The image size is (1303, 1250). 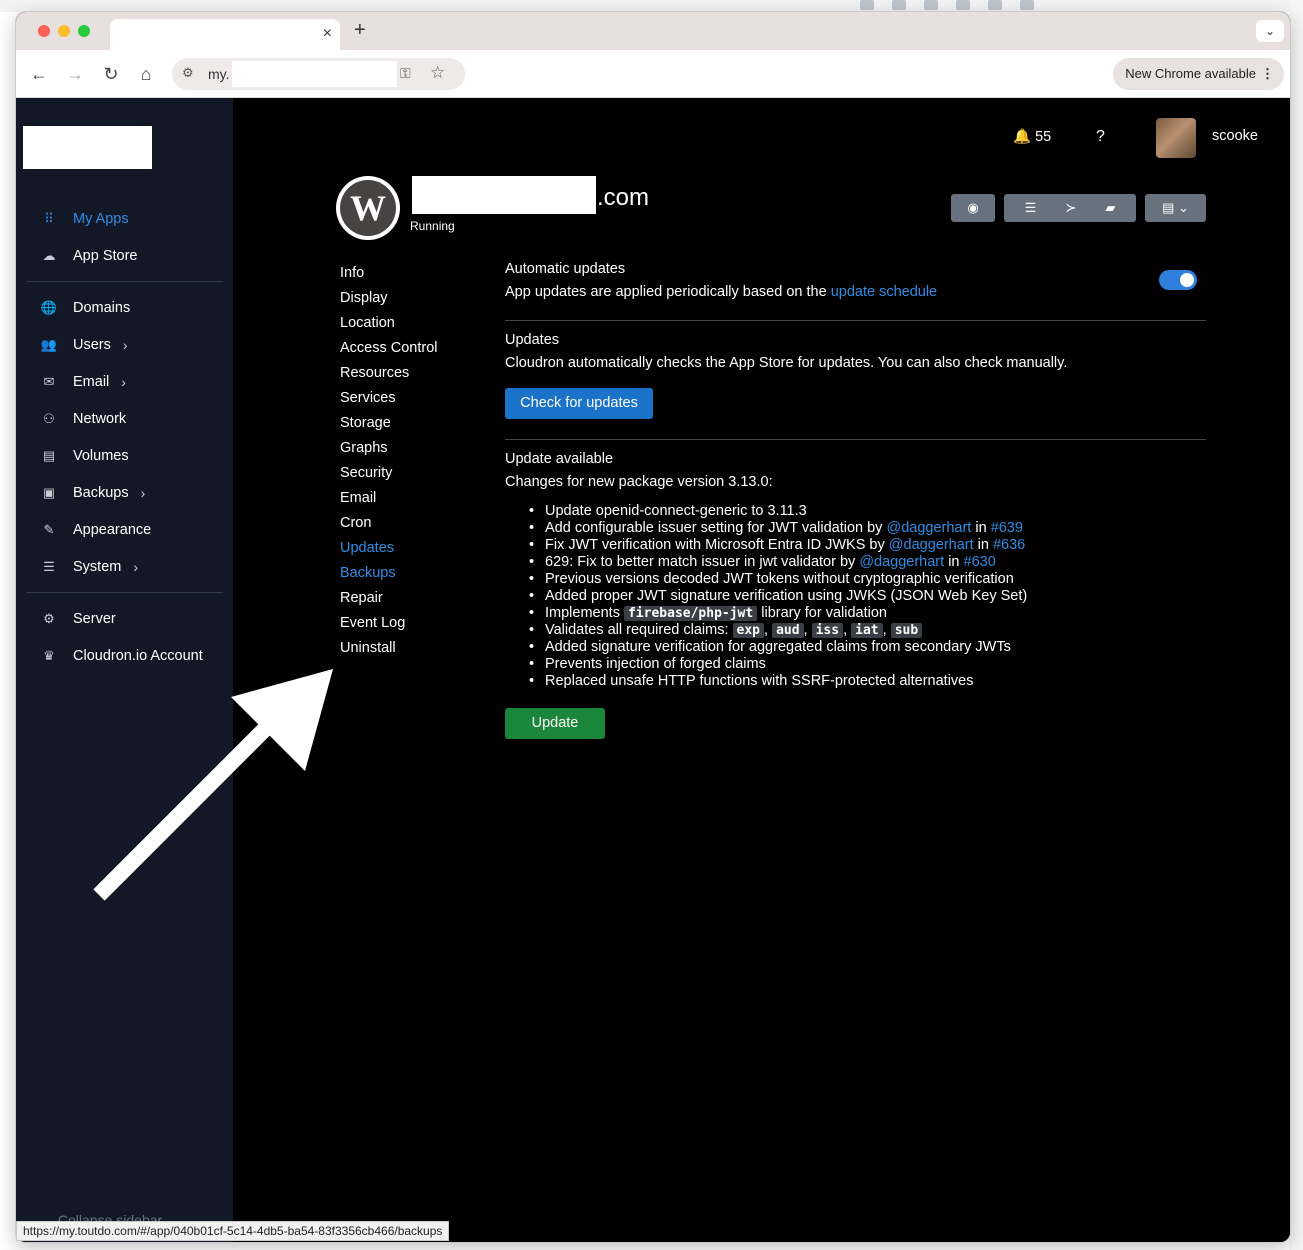 I want to click on subnav-uninstall: Uninstall, so click(x=368, y=648).